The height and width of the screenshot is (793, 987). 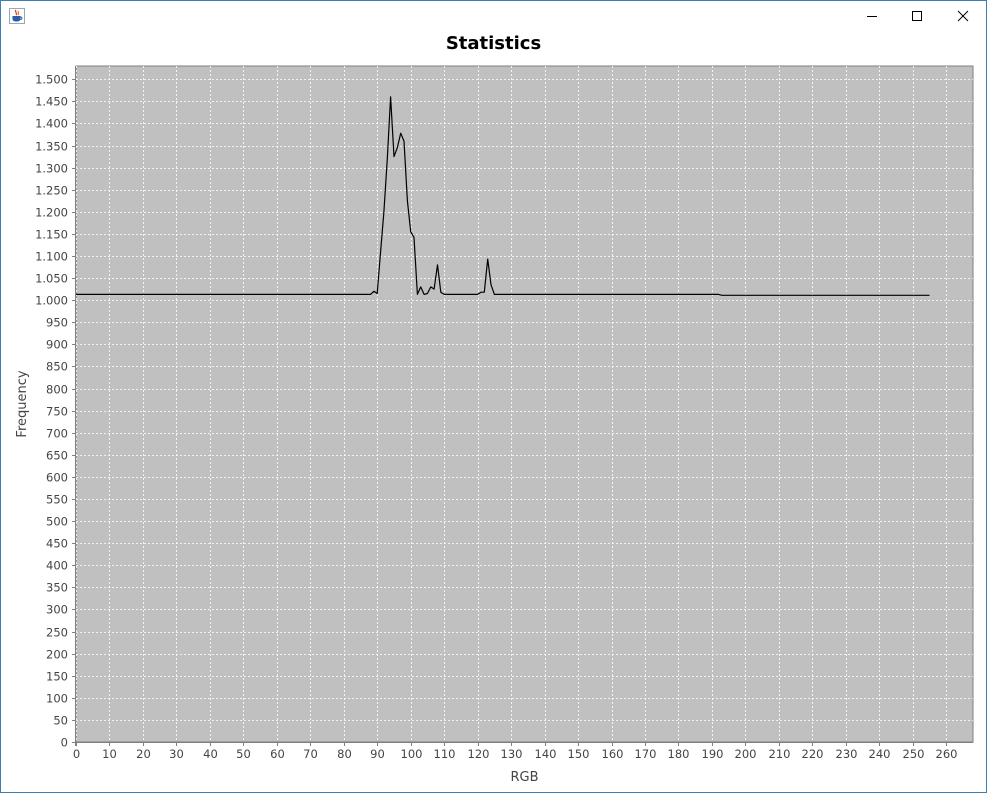 I want to click on y-tick-label: 50, so click(x=60, y=721).